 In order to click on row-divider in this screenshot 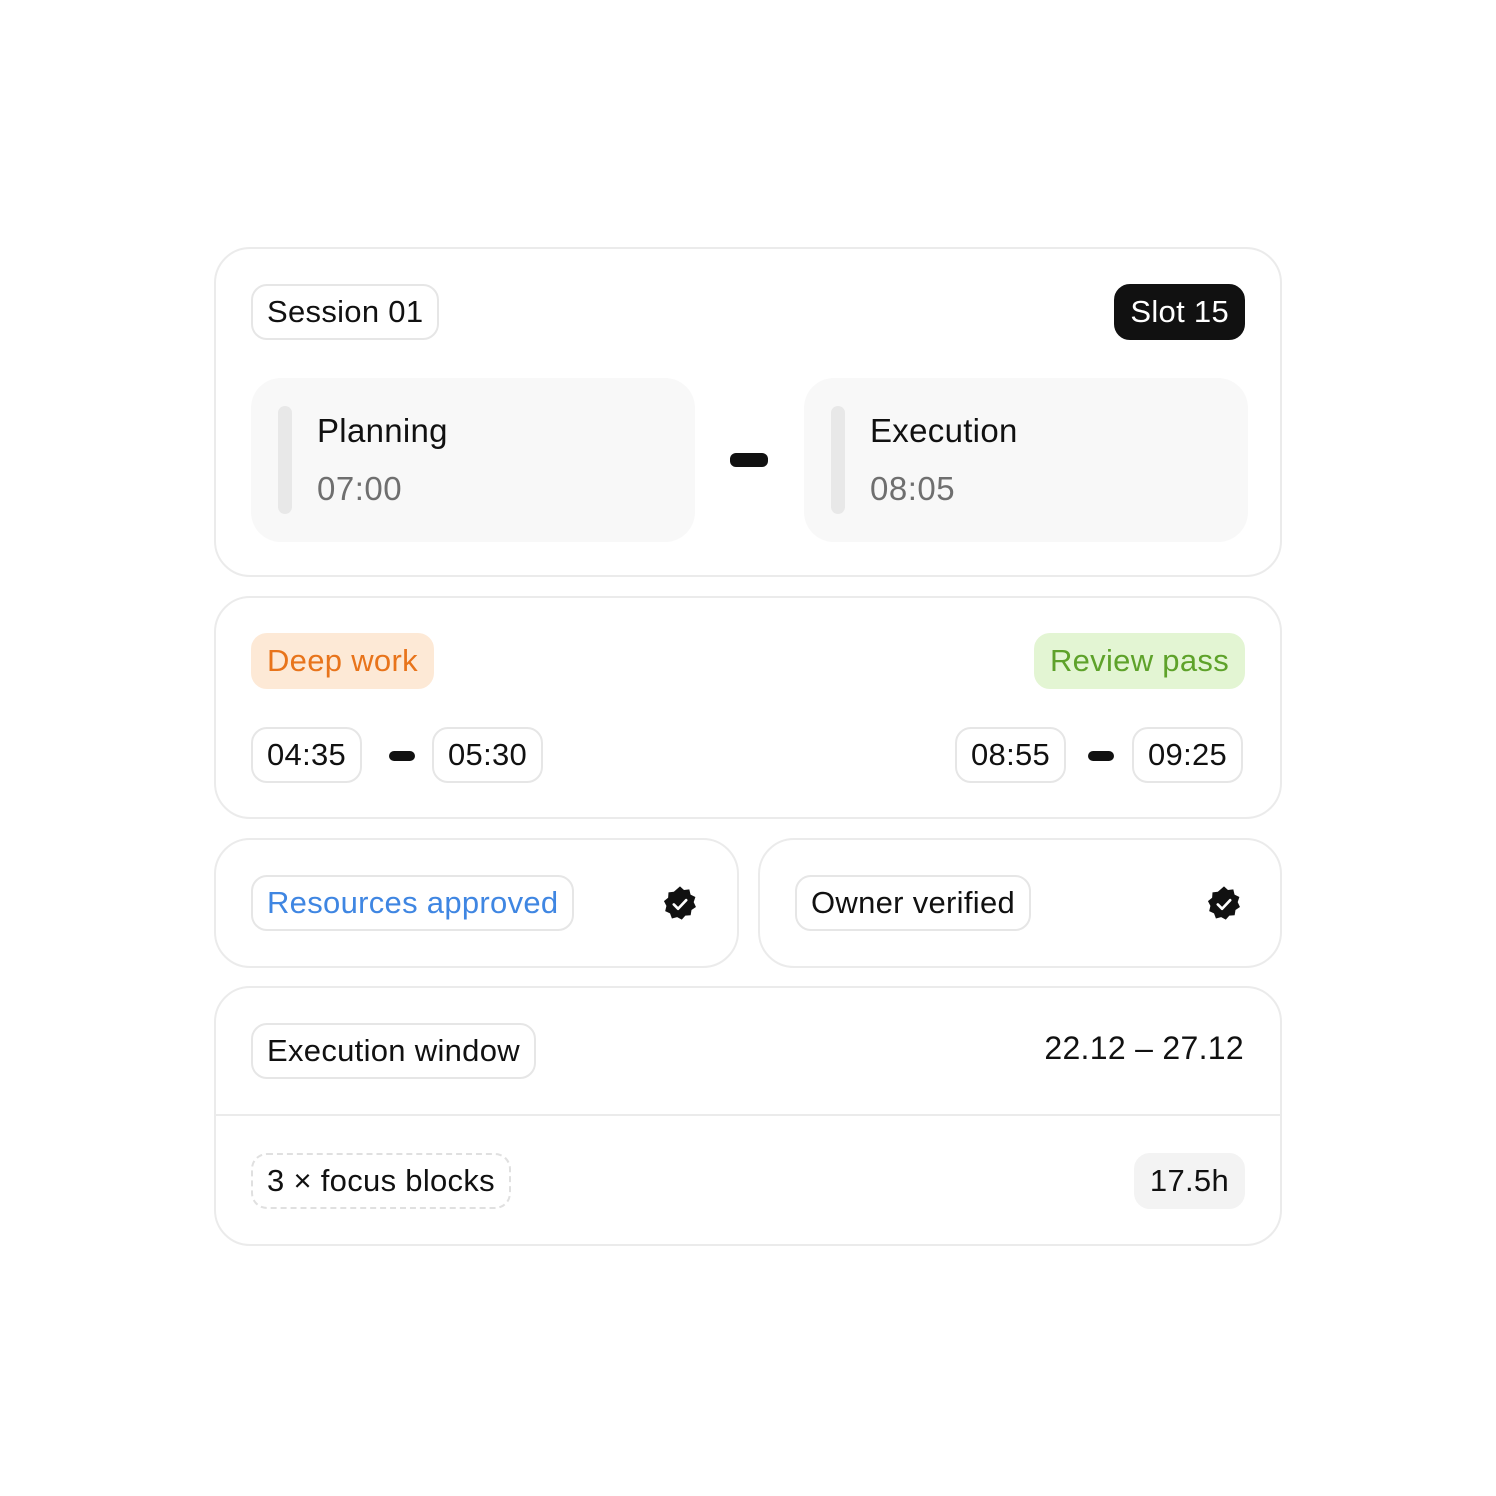, I will do `click(748, 1115)`.